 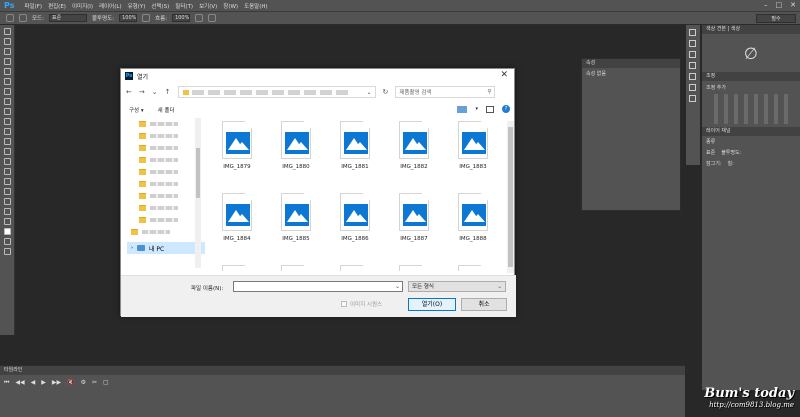 I want to click on brush-tool-icon, so click(x=7, y=101).